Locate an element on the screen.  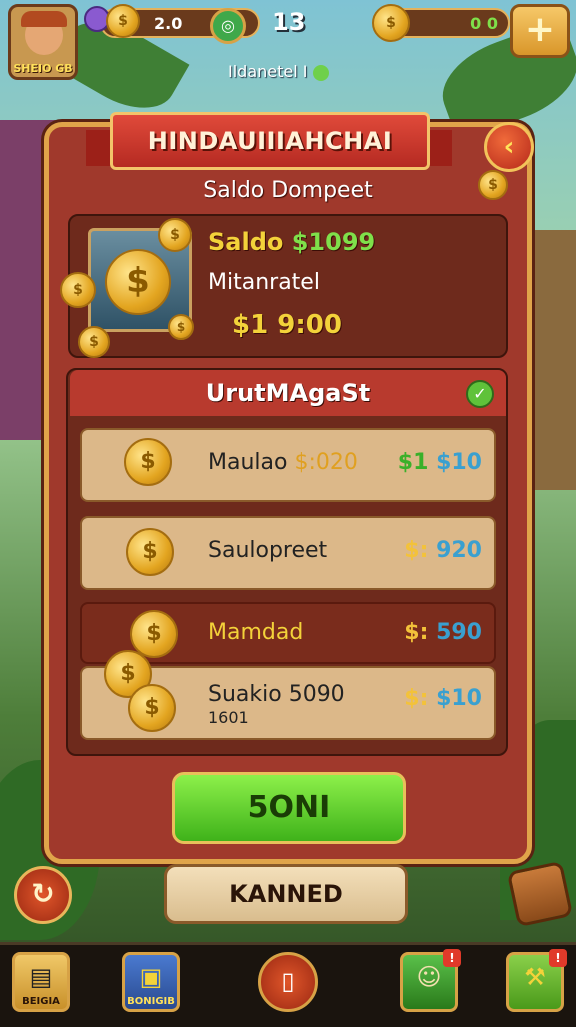
coin-amount-right: 0 0 is located at coordinates (484, 23).